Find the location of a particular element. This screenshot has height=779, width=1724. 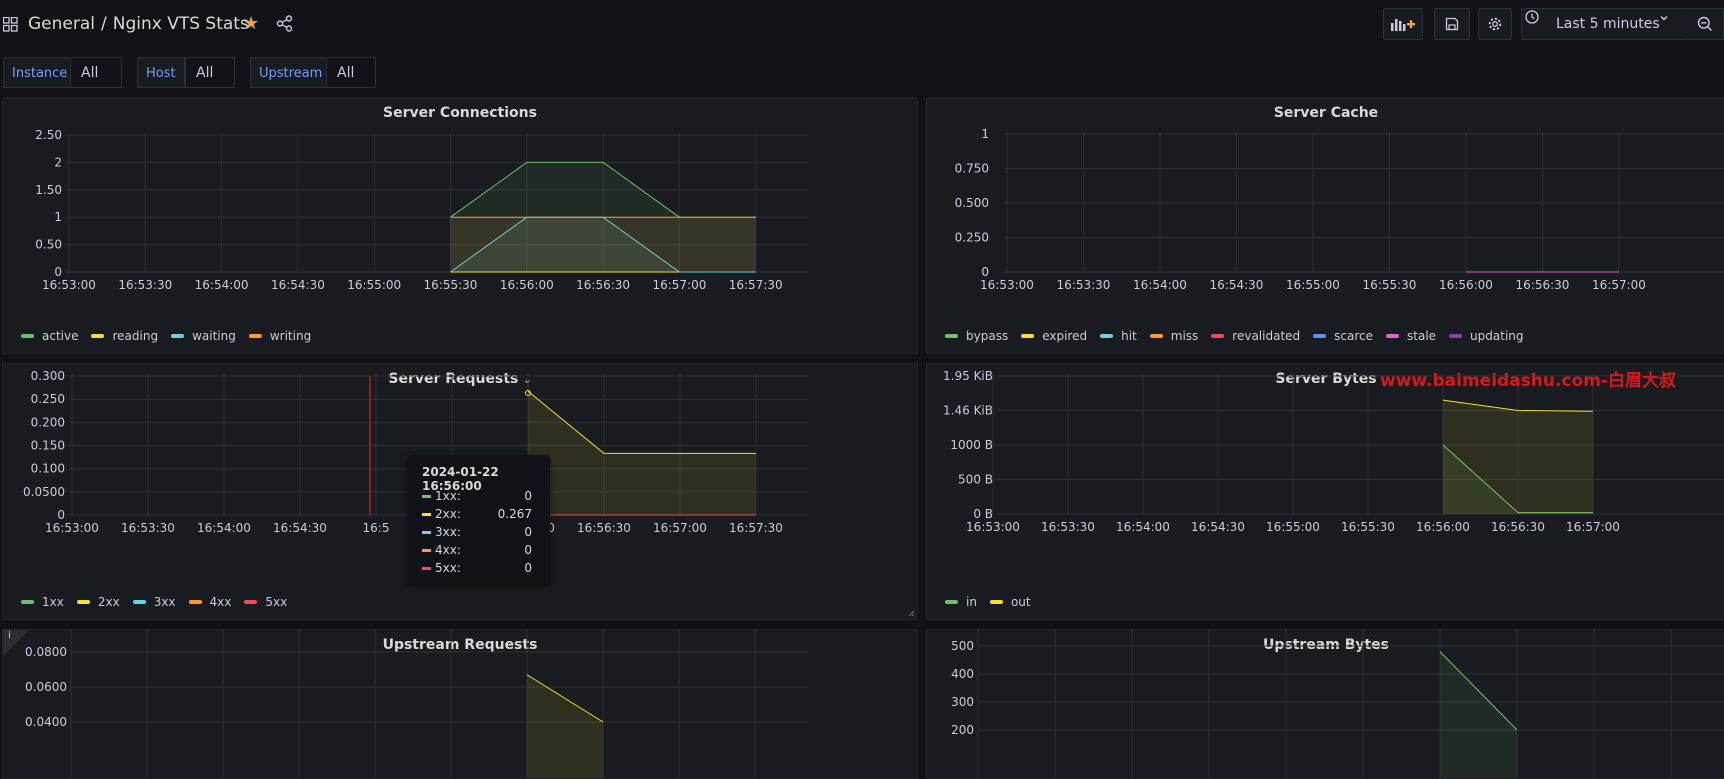

dashboard-title: Nginx VTS Stats is located at coordinates (181, 24).